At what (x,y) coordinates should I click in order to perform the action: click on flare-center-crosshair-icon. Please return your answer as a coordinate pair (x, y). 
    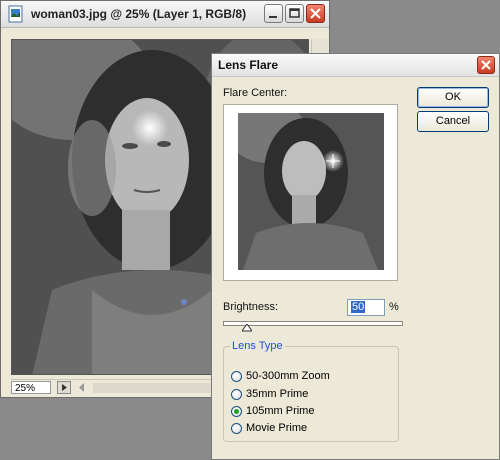
    Looking at the image, I should click on (333, 161).